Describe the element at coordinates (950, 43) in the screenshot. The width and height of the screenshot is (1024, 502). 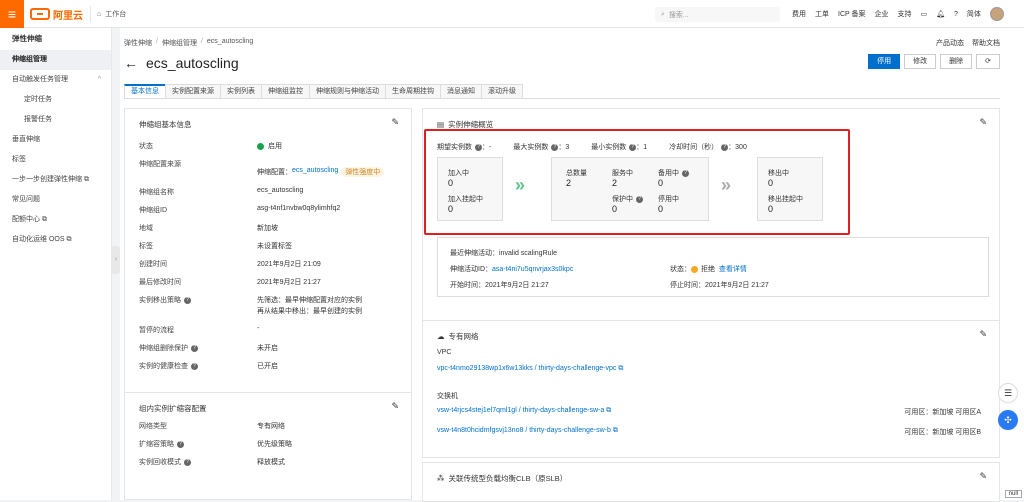
I see `product-news-link: 产品动态` at that location.